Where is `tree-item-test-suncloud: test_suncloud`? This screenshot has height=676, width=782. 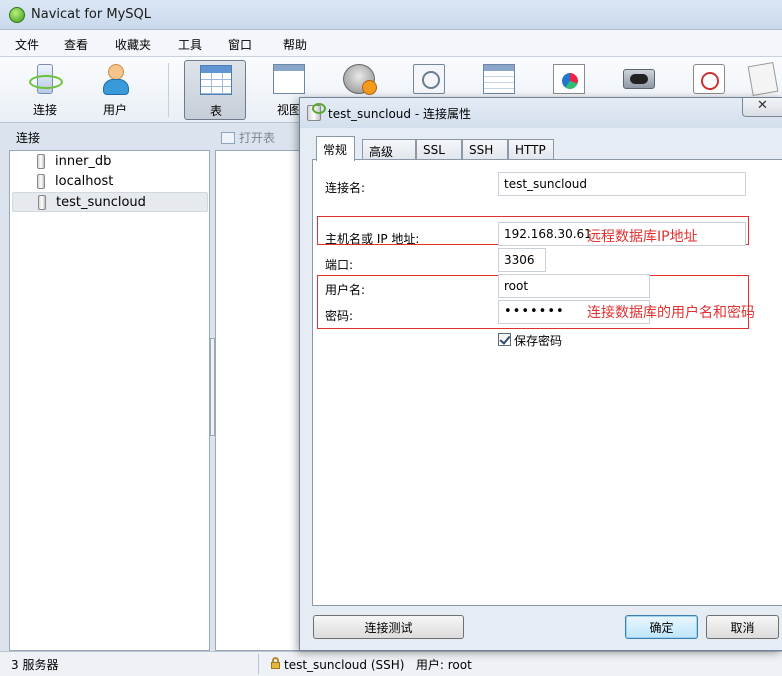
tree-item-test-suncloud: test_suncloud is located at coordinates (110, 202).